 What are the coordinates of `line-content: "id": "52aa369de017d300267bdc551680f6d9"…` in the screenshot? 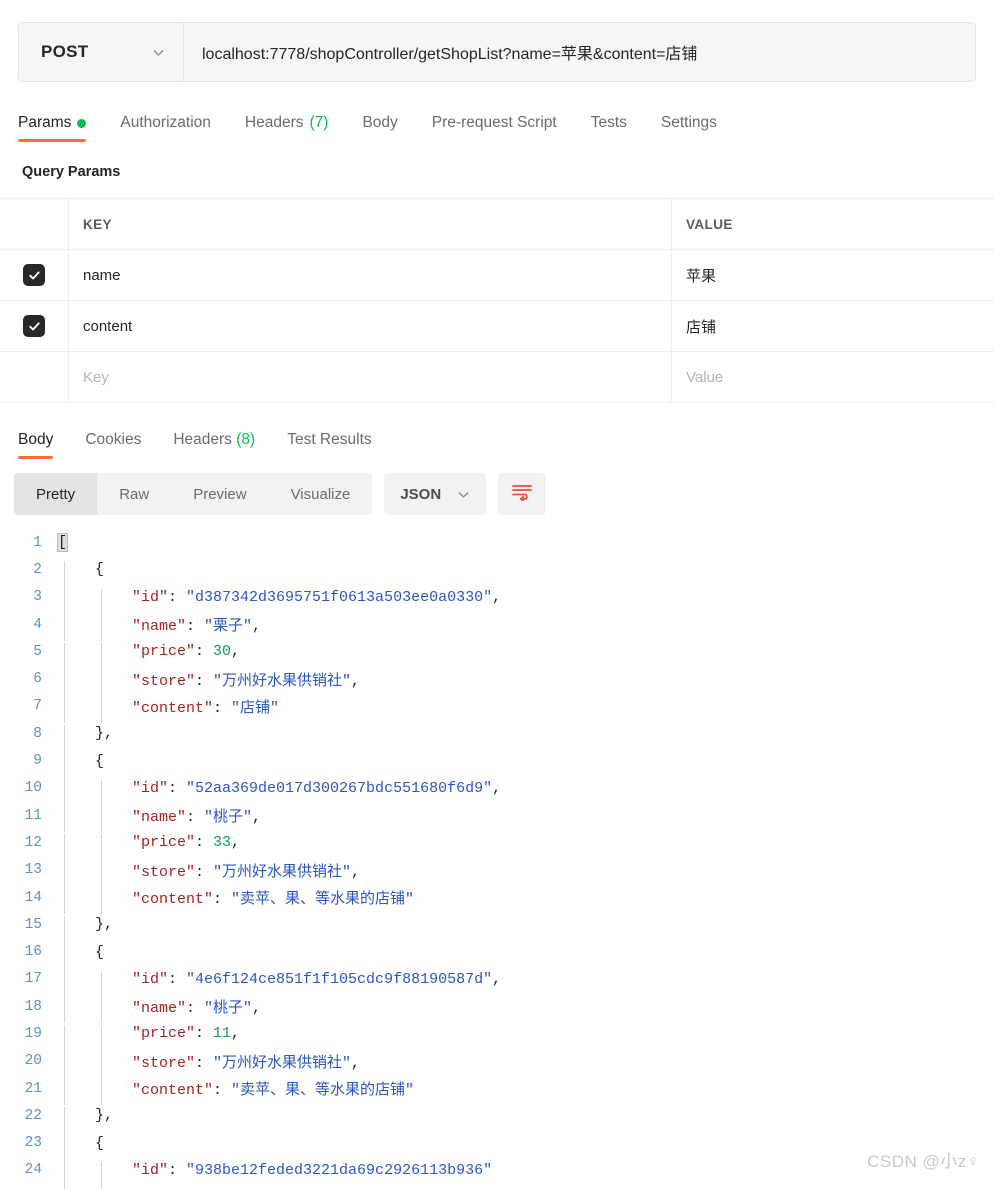 It's located at (525, 793).